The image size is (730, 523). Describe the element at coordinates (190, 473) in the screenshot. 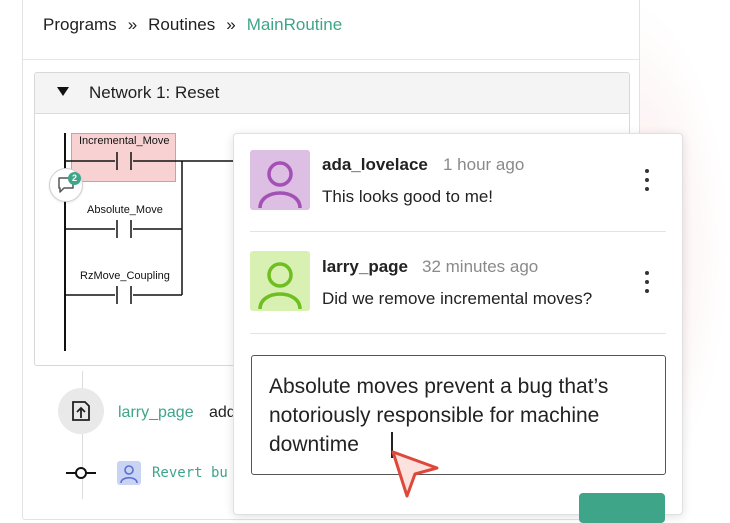

I see `revert-commit-text: Revert bu` at that location.